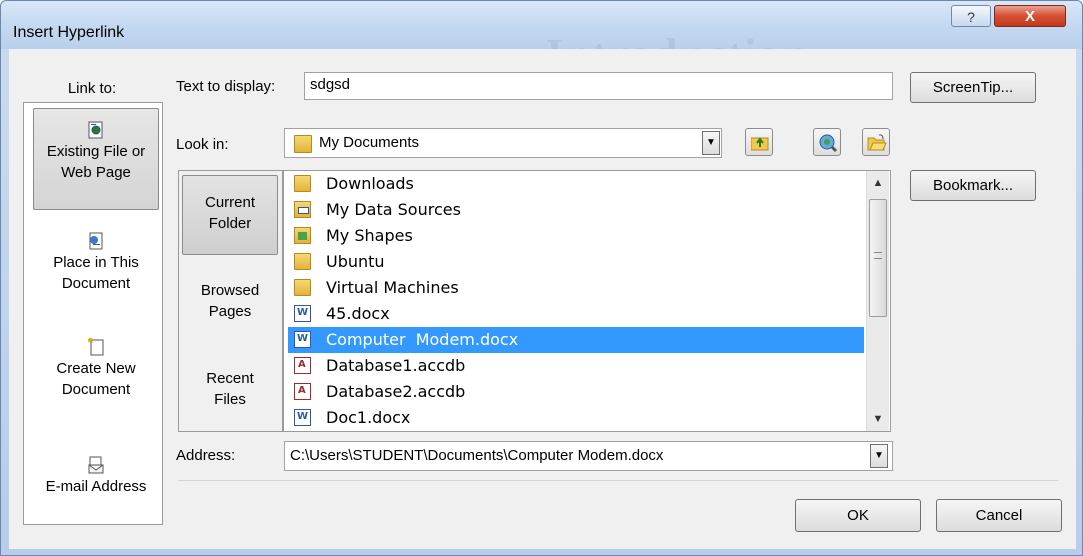  Describe the element at coordinates (541, 40) in the screenshot. I see `title-bar: Introduction Insert Hyperlink ? X` at that location.